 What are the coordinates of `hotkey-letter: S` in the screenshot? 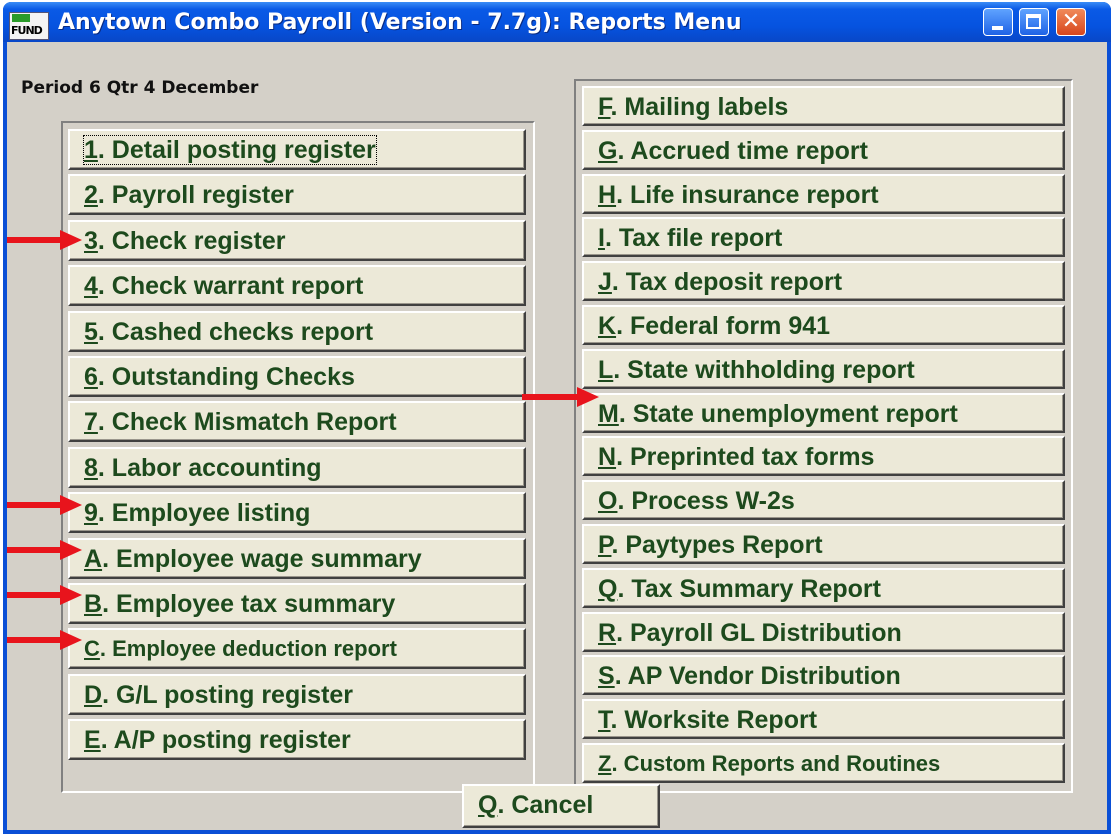 It's located at (606, 676).